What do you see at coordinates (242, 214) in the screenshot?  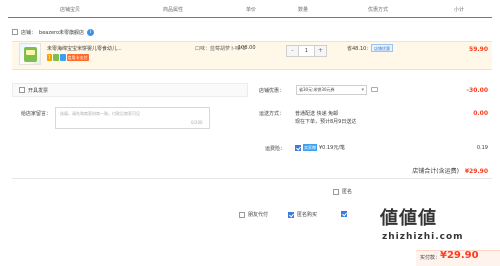 I see `friend-pay-checkbox` at bounding box center [242, 214].